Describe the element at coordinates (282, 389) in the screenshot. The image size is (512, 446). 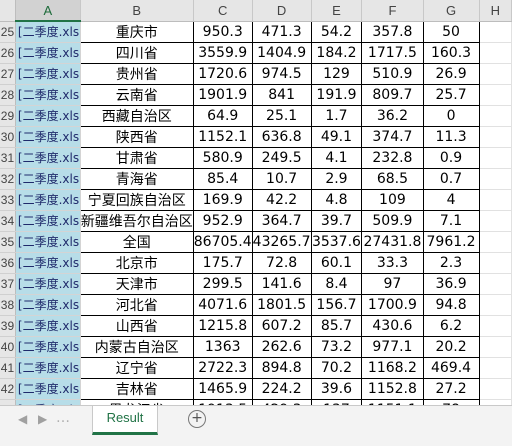
I see `cell-value-d: 224.2` at that location.